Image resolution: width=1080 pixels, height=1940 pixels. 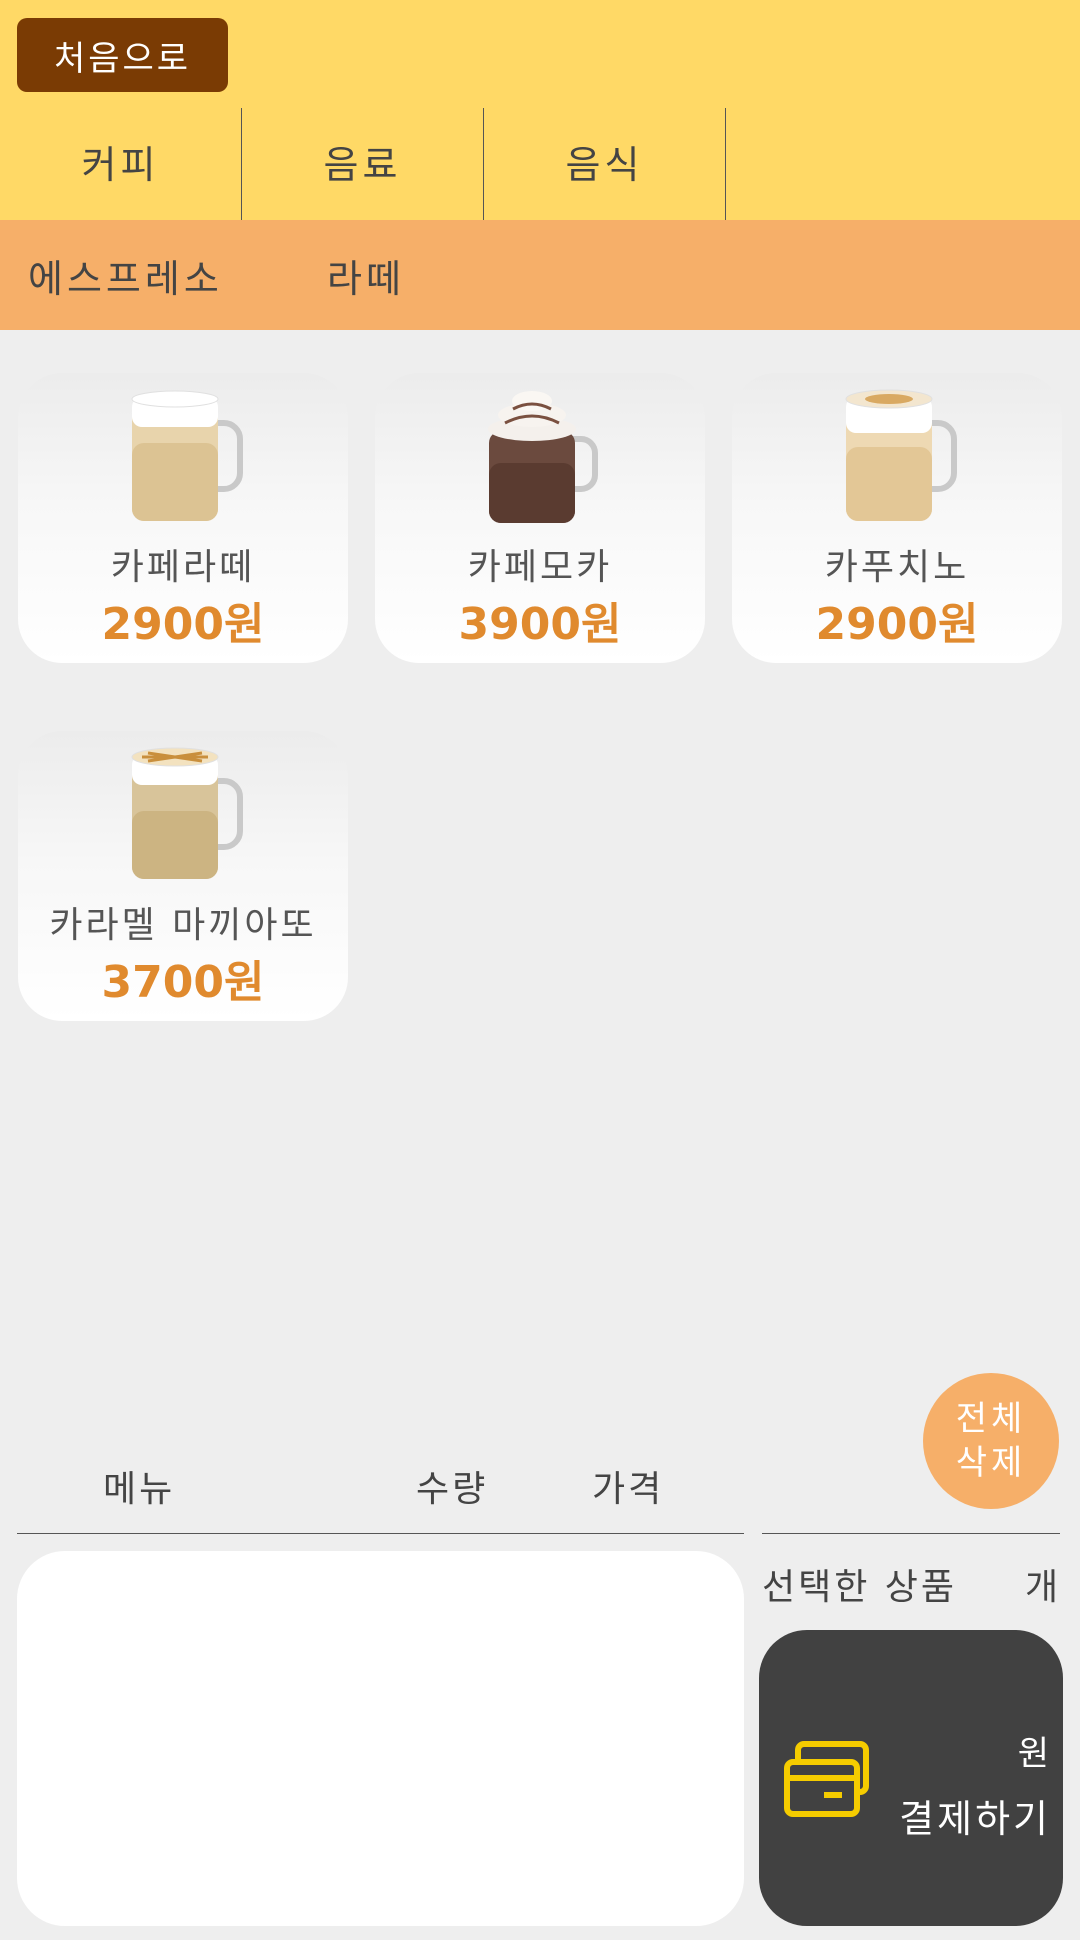 I want to click on home-button: 처음으로, so click(x=122, y=55).